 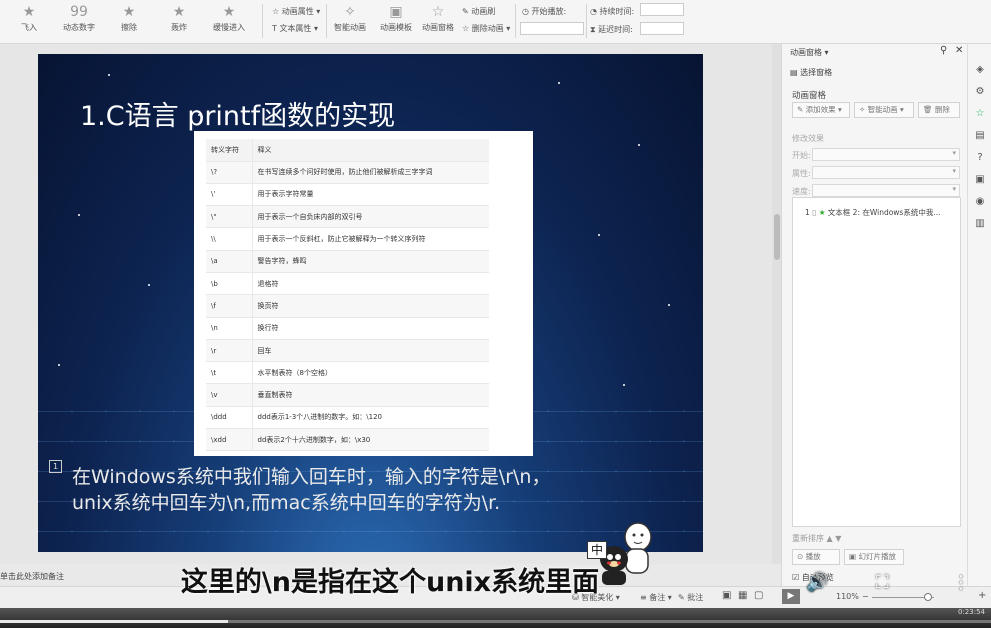 What do you see at coordinates (295, 28) in the screenshot?
I see `text-property-dropdown: T 文本属性 ▾` at bounding box center [295, 28].